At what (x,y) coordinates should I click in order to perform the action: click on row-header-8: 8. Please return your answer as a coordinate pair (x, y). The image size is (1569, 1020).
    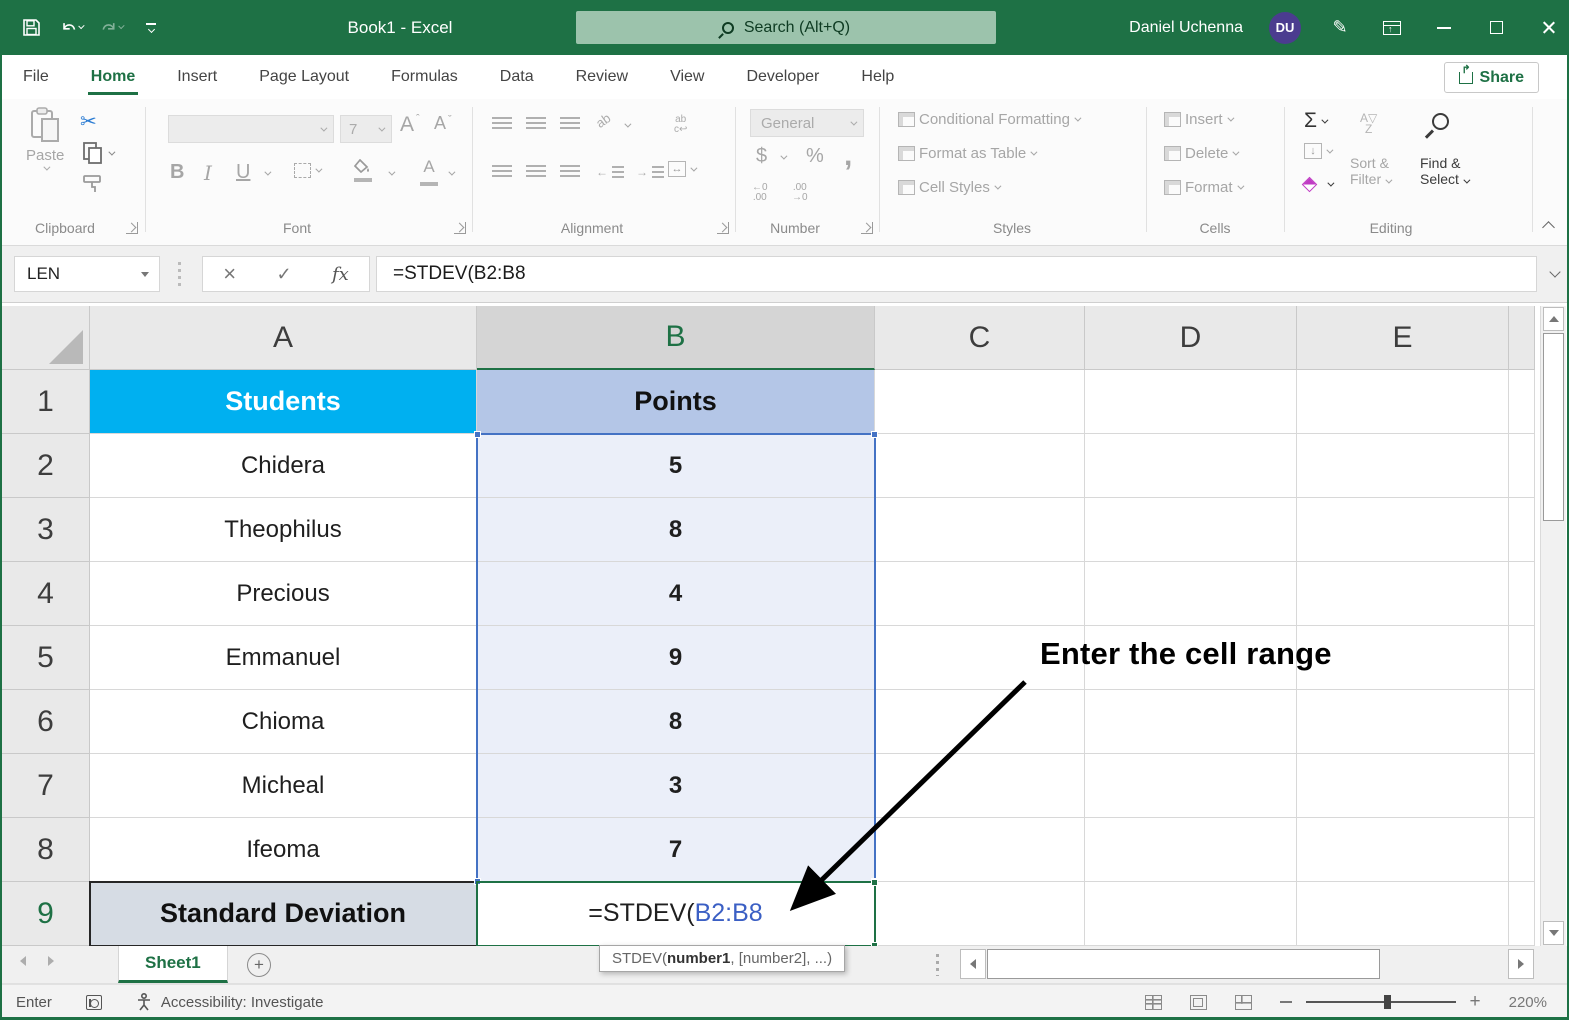
    Looking at the image, I should click on (46, 850).